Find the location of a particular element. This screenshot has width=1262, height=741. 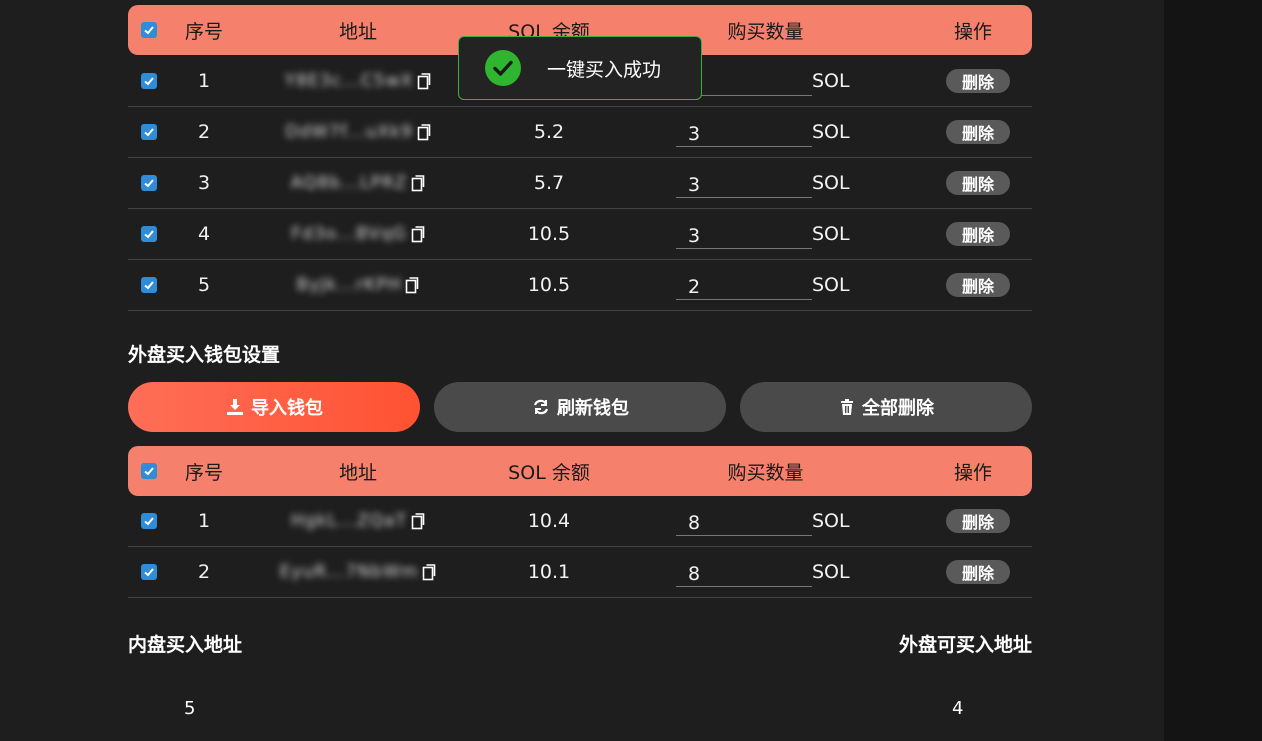

header-action: 操作 is located at coordinates (972, 472).